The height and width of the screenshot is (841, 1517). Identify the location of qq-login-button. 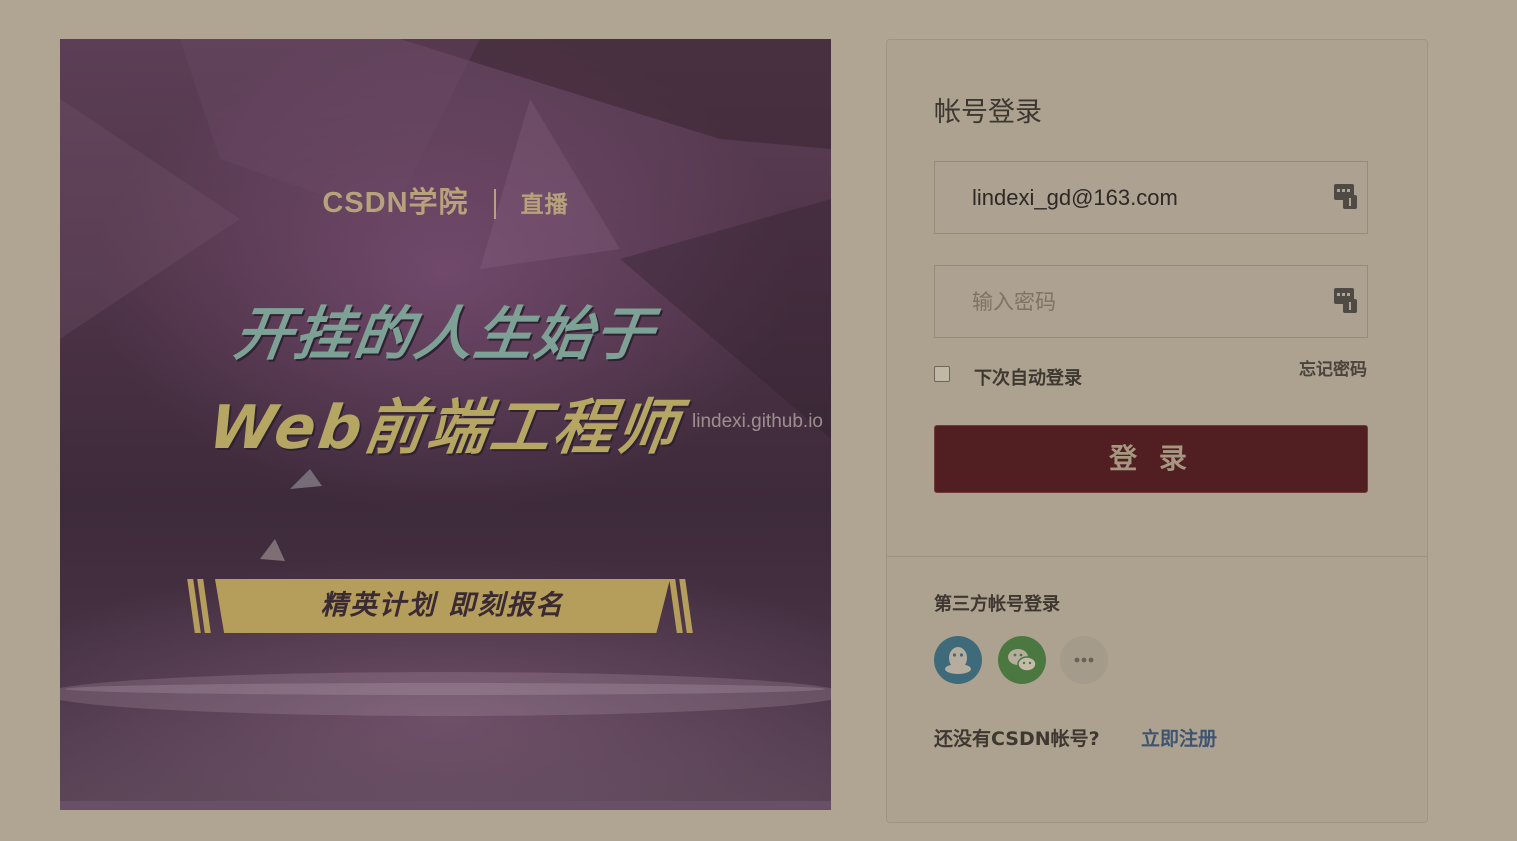
(958, 660).